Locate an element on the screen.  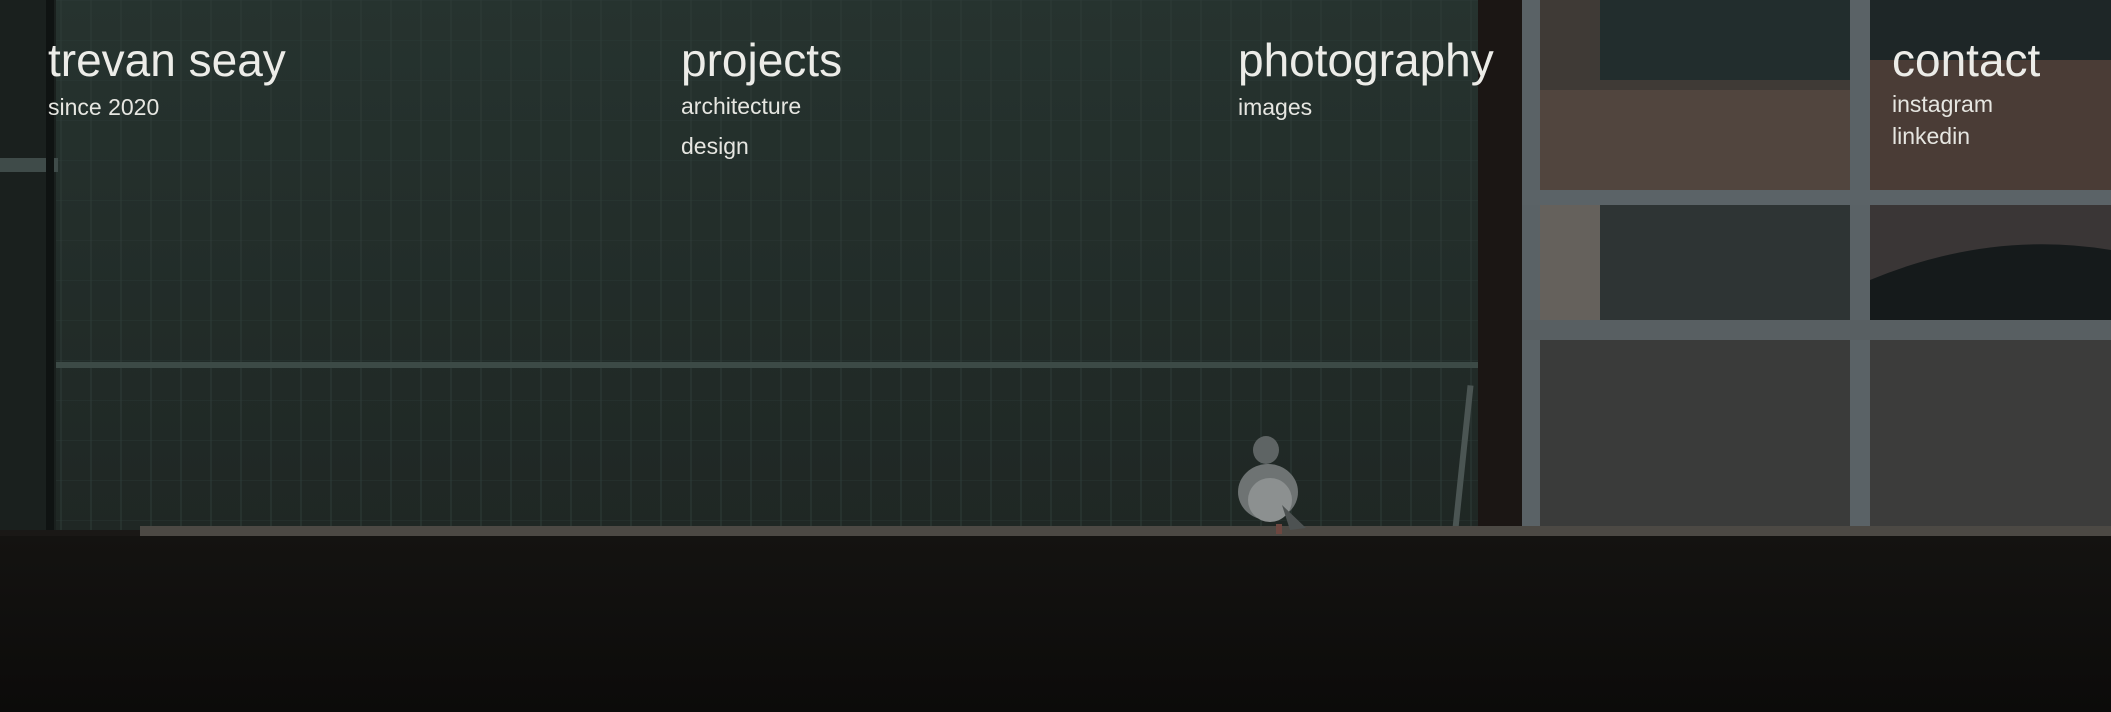
brand-block: trevan seay since 2020 is located at coordinates (167, 77).